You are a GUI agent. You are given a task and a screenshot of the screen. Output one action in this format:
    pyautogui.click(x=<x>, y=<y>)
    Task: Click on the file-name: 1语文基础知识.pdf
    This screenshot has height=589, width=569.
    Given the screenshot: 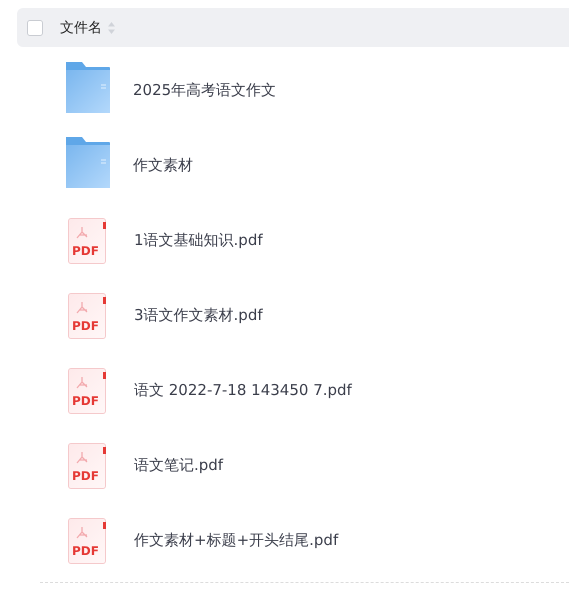 What is the action you would take?
    pyautogui.click(x=198, y=240)
    